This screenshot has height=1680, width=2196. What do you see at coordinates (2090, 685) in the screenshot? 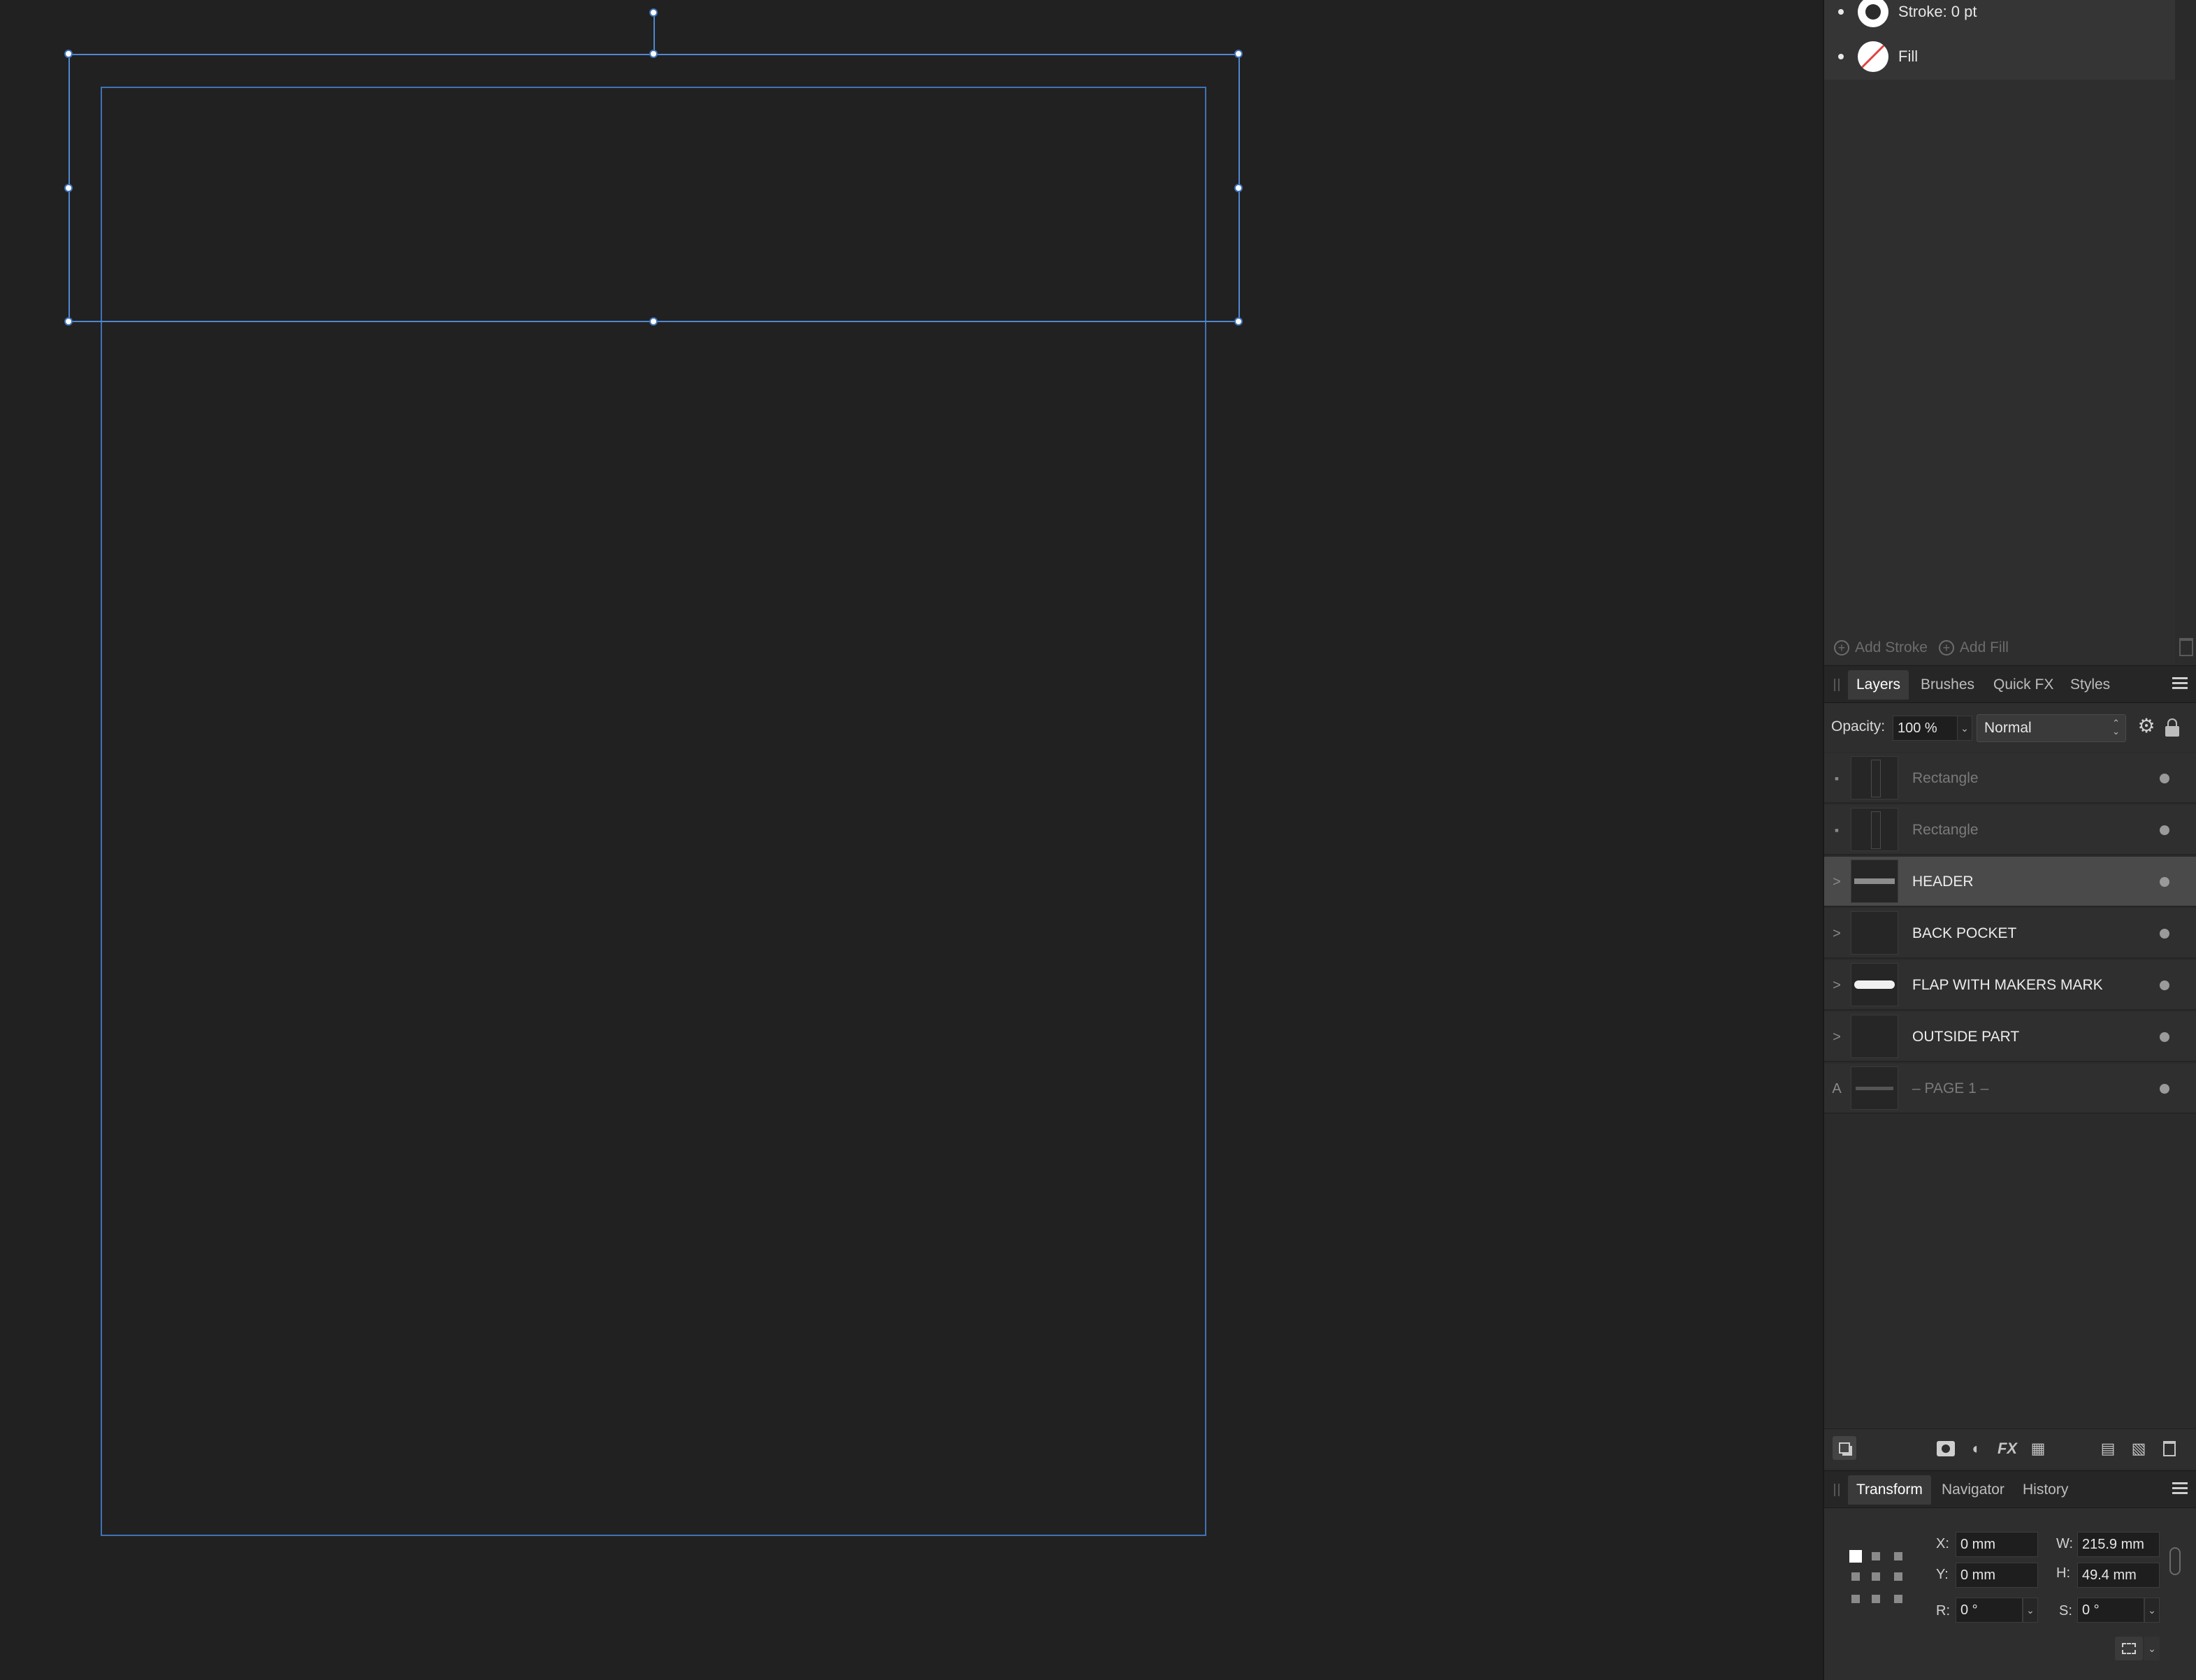
I see `tab-styles: Styles` at bounding box center [2090, 685].